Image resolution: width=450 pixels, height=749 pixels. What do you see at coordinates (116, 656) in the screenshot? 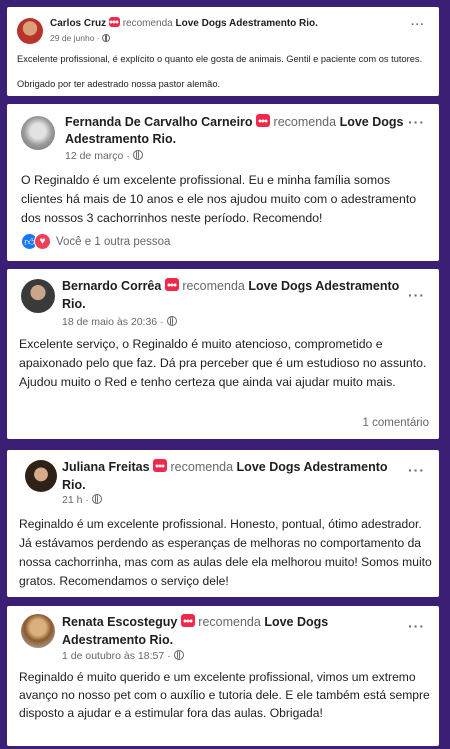
I see `post-date: 1 de outubro às 18:57 ·` at bounding box center [116, 656].